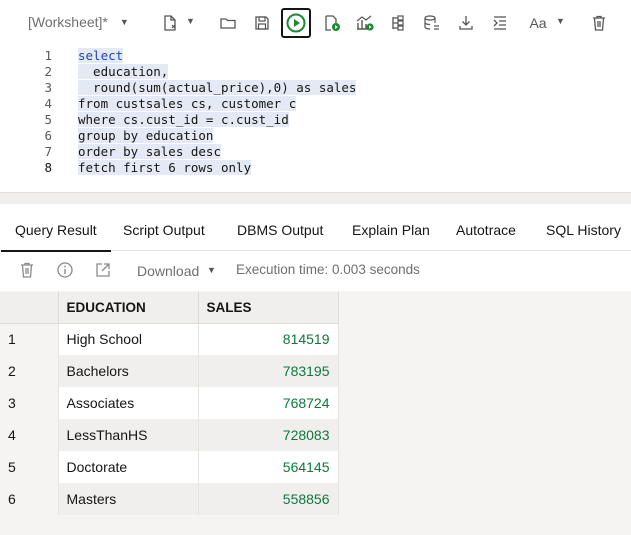 The height and width of the screenshot is (535, 631). I want to click on table-row: 6 Masters 558856, so click(169, 499).